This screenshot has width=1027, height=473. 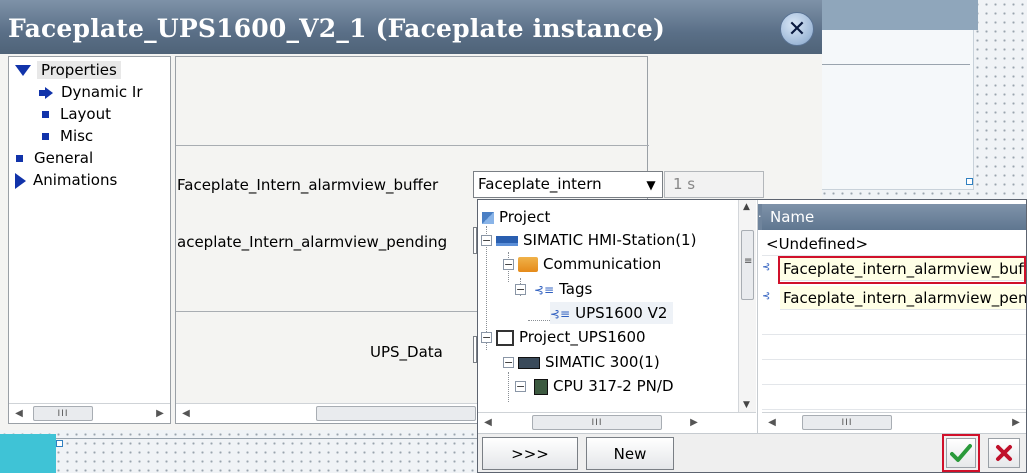 What do you see at coordinates (630, 453) in the screenshot?
I see `new-tag-button: New` at bounding box center [630, 453].